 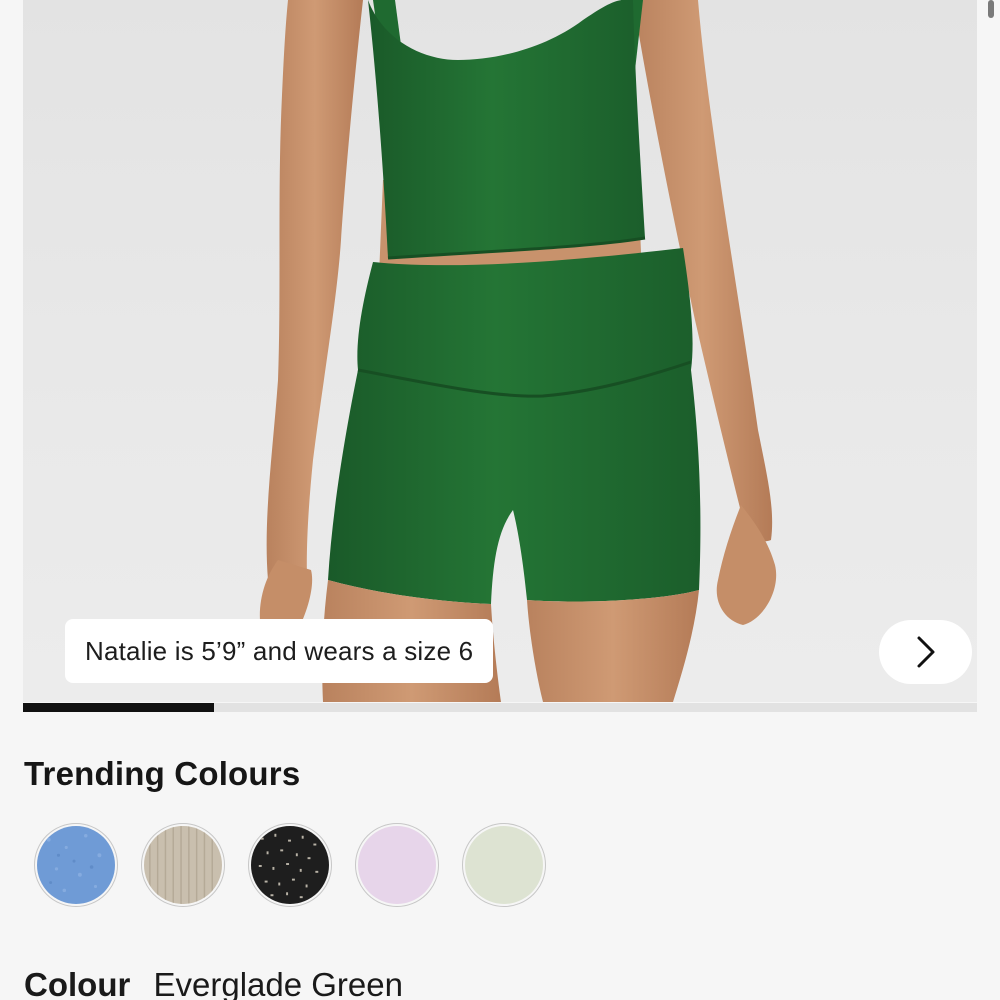 I want to click on next-image-button, so click(x=925, y=652).